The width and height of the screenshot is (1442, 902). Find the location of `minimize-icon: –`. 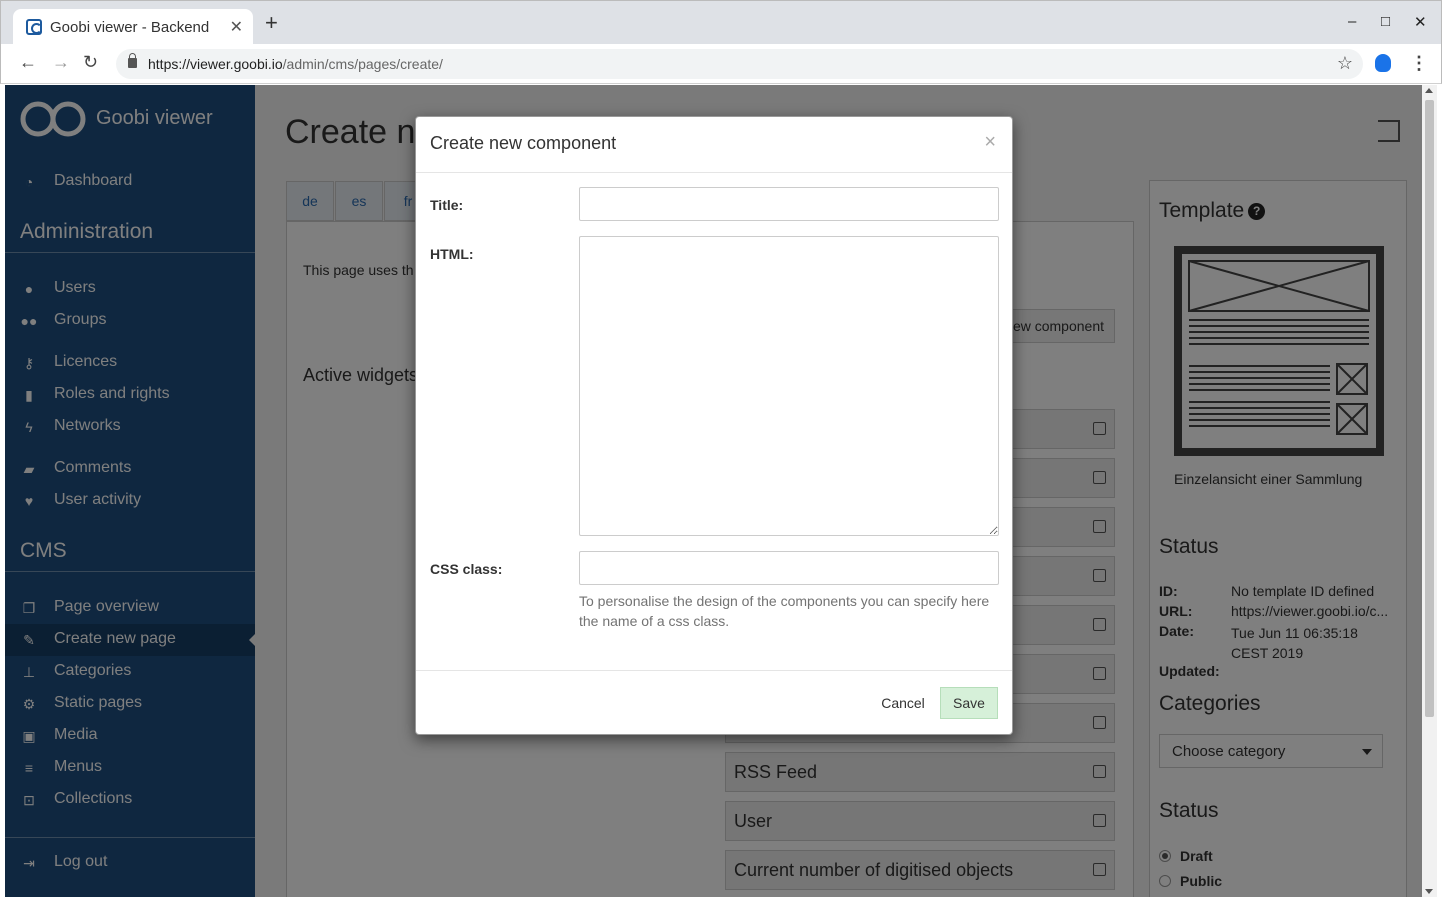

minimize-icon: – is located at coordinates (1352, 21).